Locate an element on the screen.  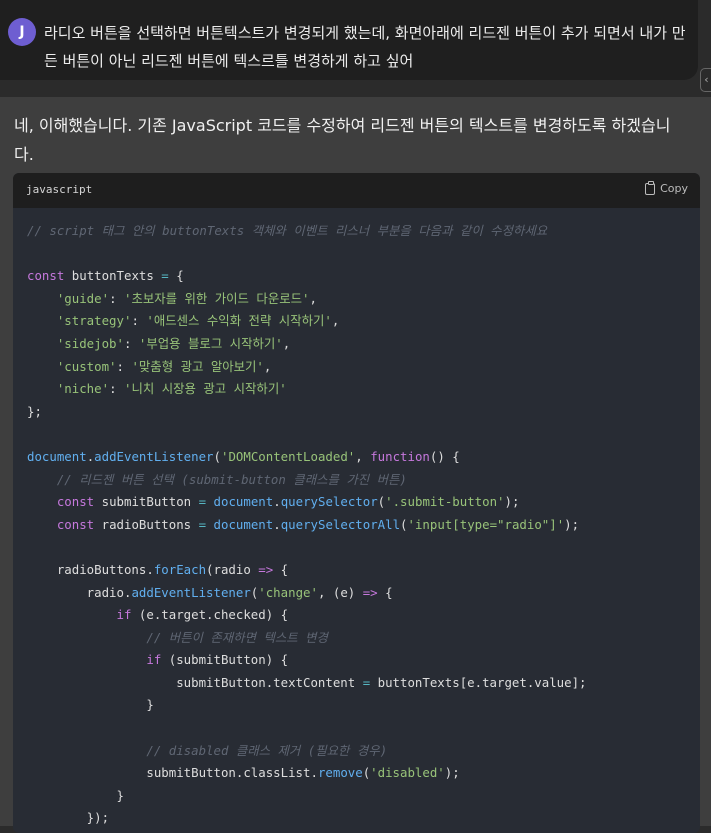
copy-button-label: Copy is located at coordinates (674, 188).